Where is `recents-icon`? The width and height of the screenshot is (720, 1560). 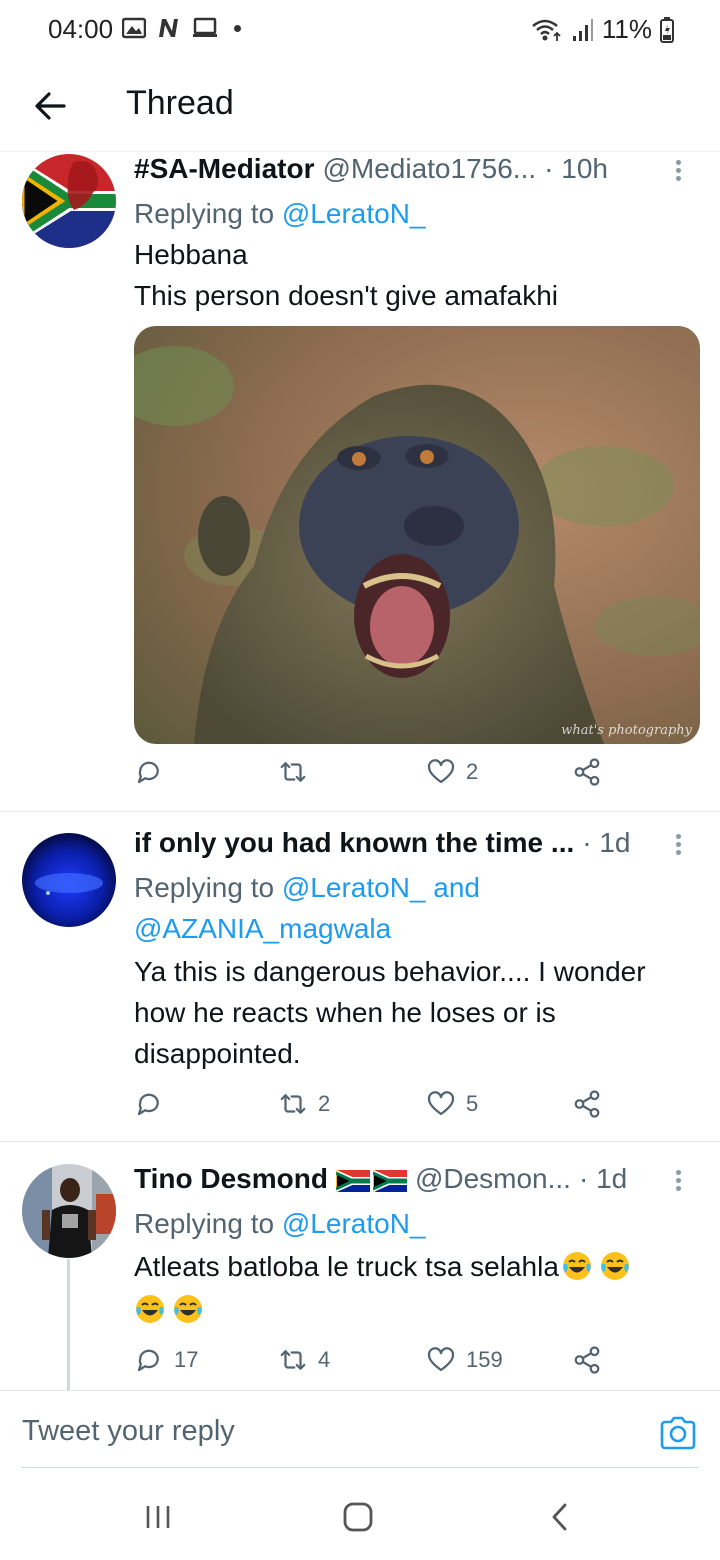 recents-icon is located at coordinates (158, 1517).